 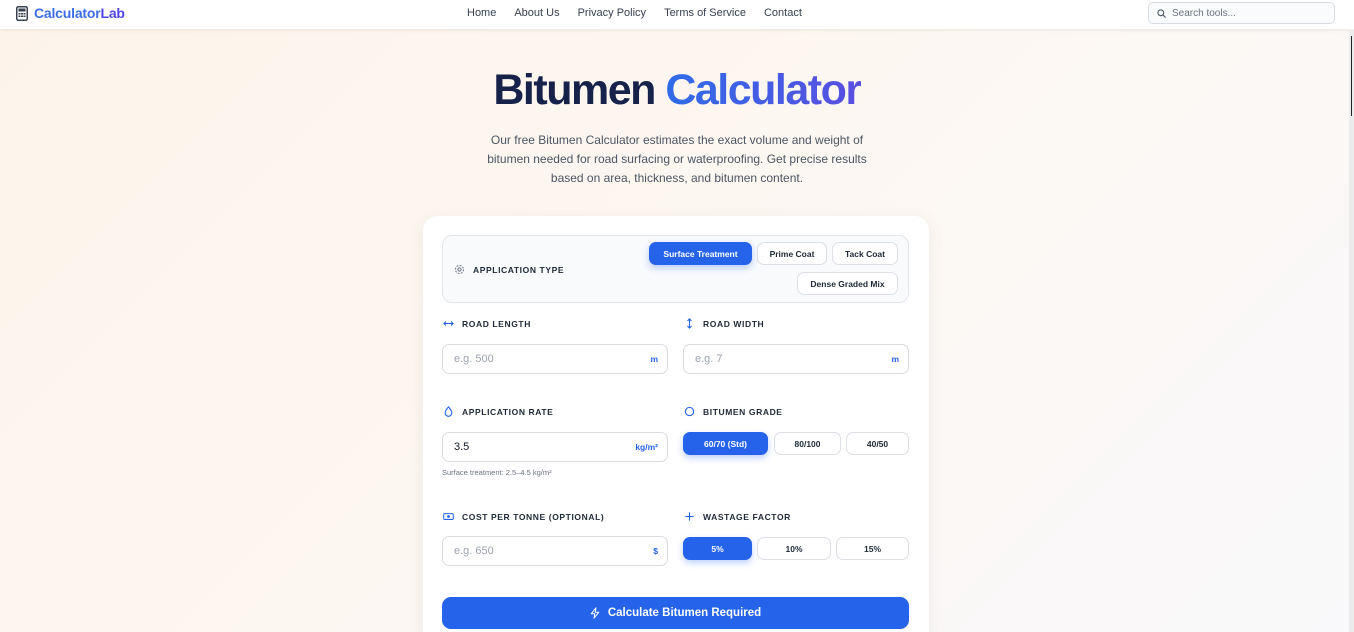 What do you see at coordinates (1247, 13) in the screenshot?
I see `search-input` at bounding box center [1247, 13].